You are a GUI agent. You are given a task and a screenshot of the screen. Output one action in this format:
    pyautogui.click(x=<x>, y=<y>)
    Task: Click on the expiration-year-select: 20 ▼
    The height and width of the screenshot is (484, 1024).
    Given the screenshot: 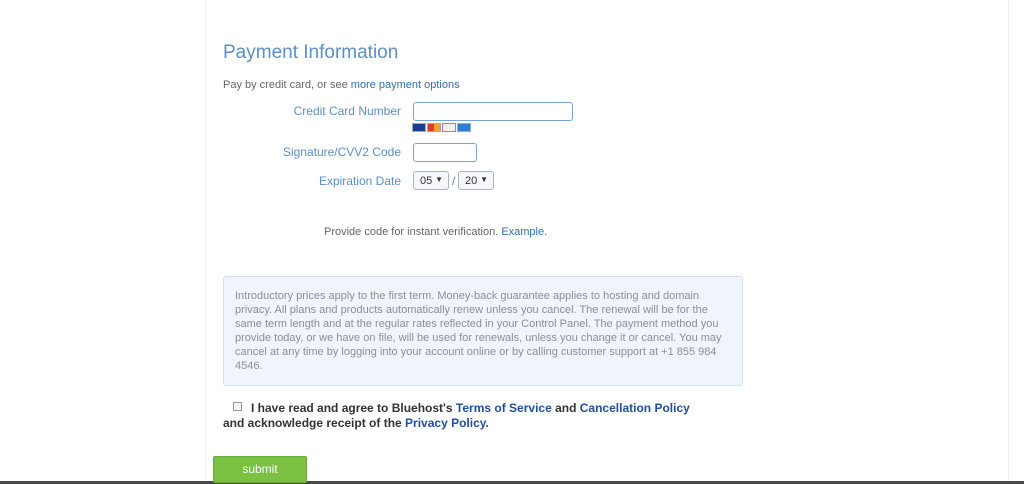 What is the action you would take?
    pyautogui.click(x=476, y=180)
    